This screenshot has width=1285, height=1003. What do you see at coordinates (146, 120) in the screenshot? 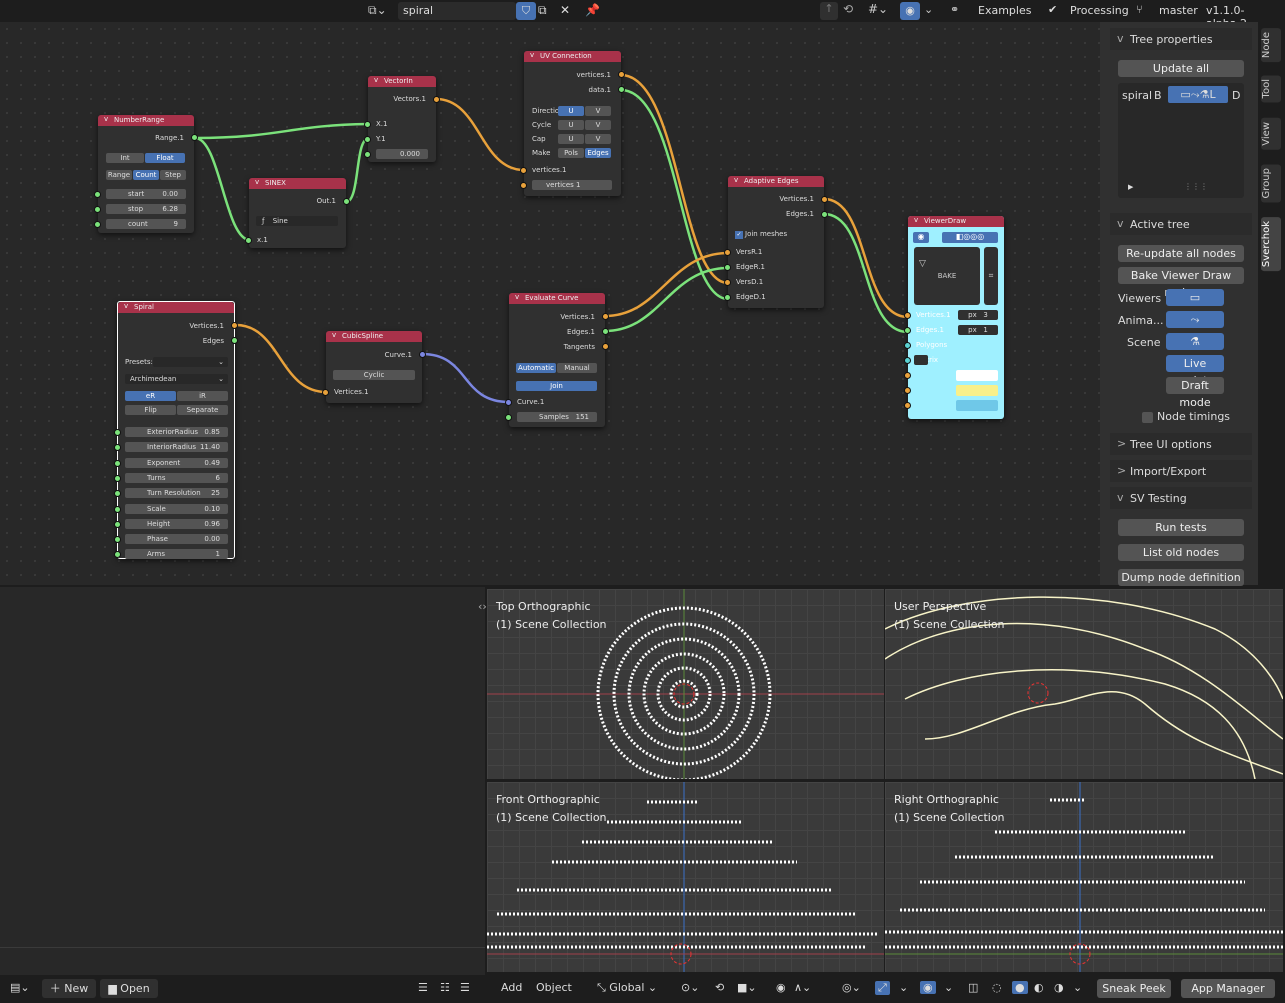
I see `node-header: NumberRange` at bounding box center [146, 120].